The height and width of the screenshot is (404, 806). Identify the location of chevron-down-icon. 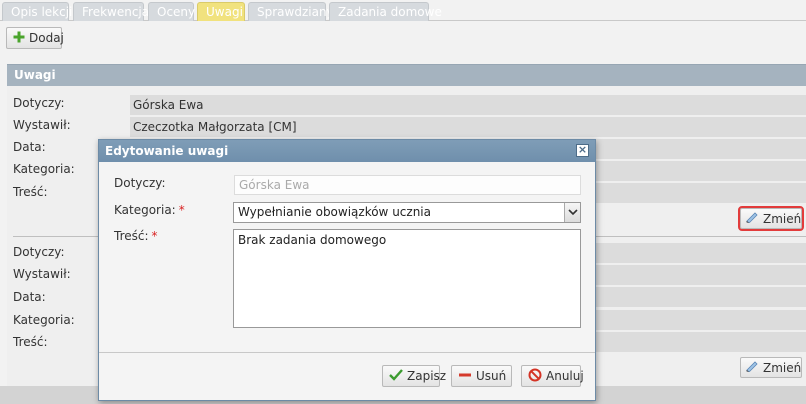
(572, 212).